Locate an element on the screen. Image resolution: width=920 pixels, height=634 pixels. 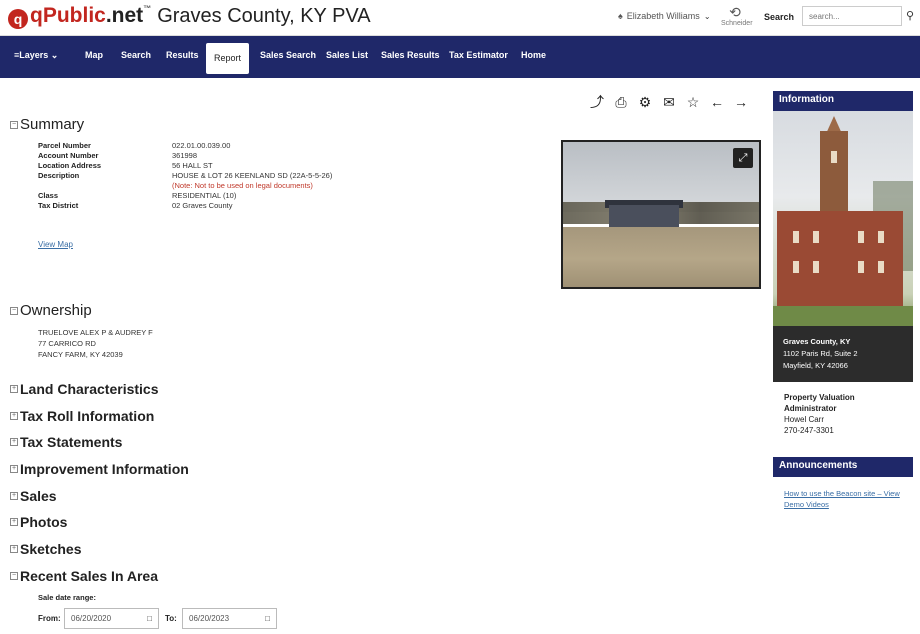
nav-map: Map is located at coordinates (94, 55).